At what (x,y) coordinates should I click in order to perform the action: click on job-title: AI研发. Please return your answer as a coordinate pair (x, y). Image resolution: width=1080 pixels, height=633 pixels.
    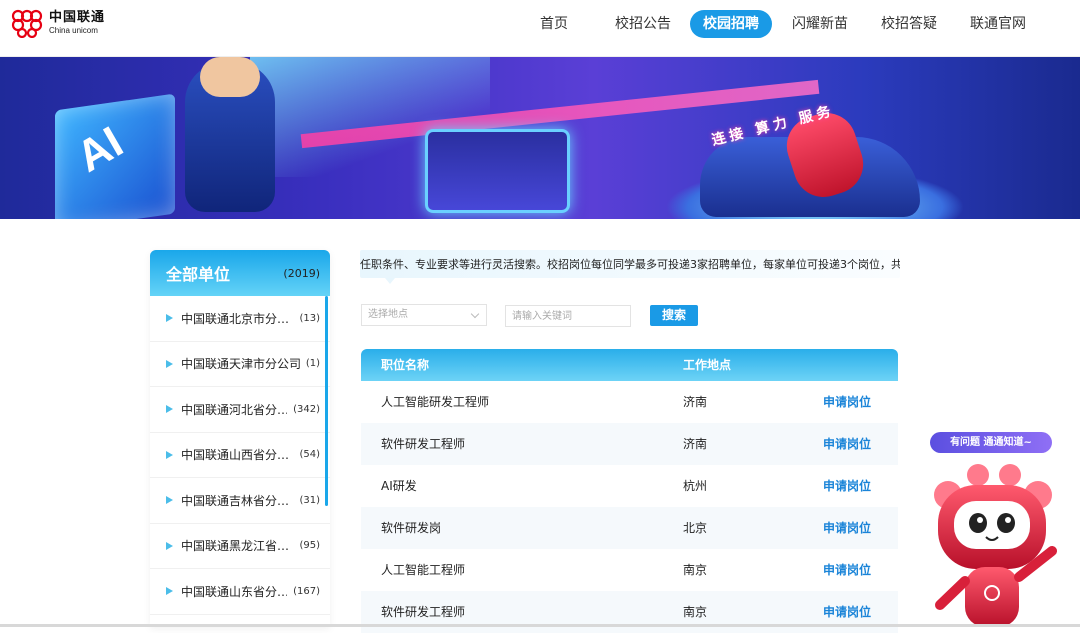
    Looking at the image, I should click on (399, 486).